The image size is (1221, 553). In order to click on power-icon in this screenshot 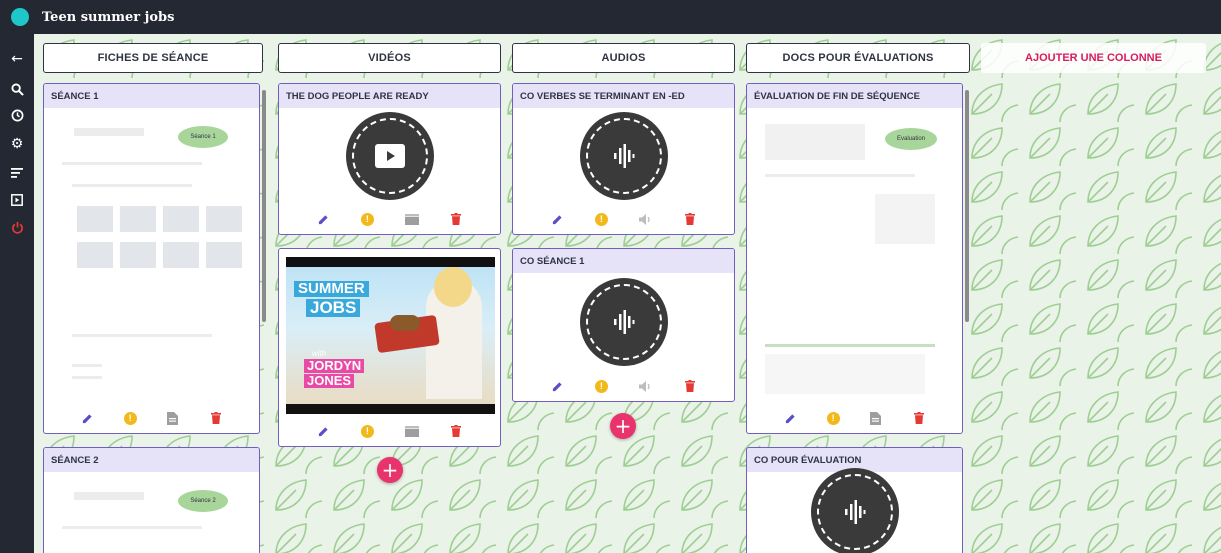, I will do `click(17, 227)`.